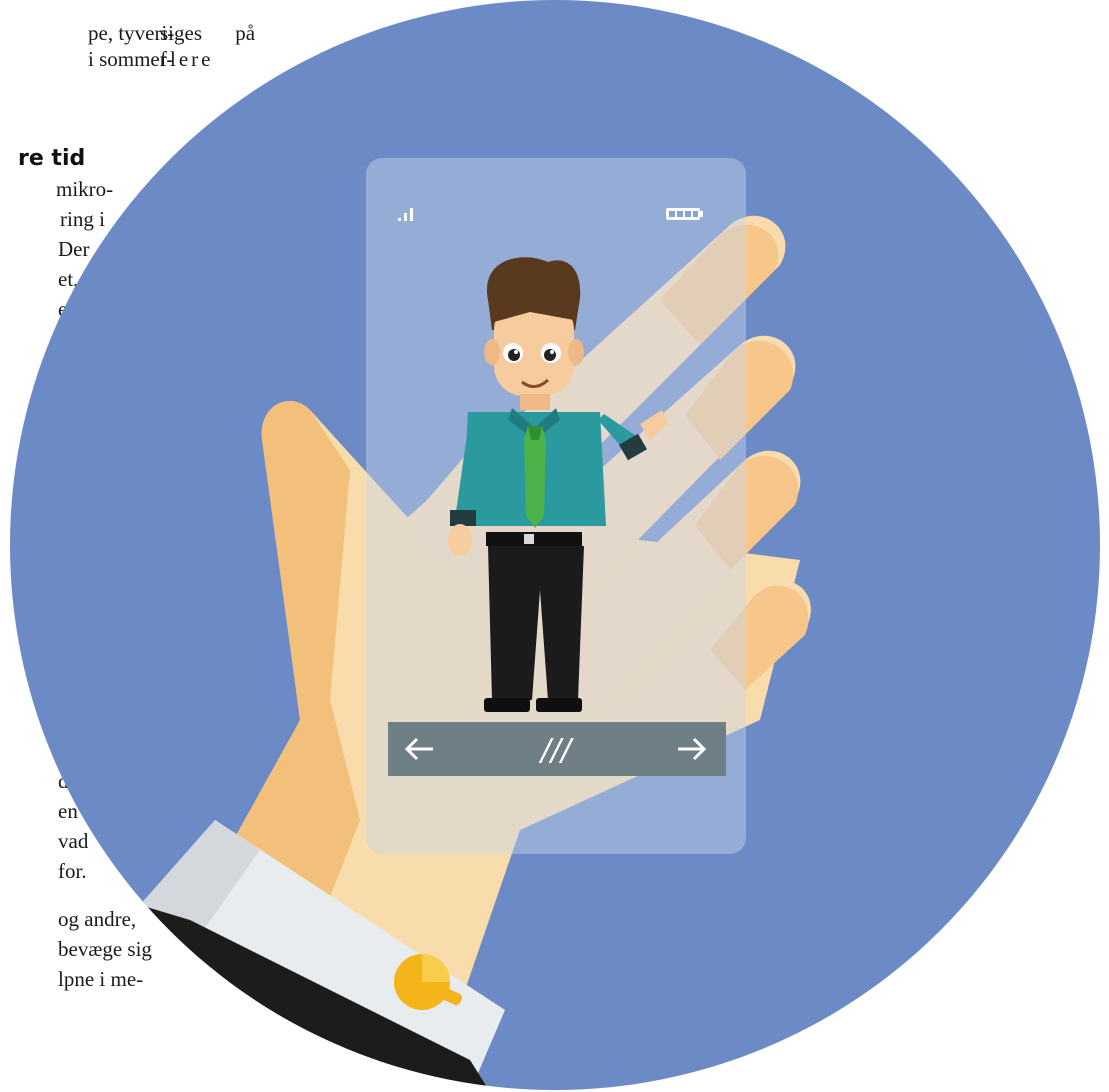 Image resolution: width=1109 pixels, height=1092 pixels. I want to click on phone-nav-bar: ///, so click(557, 749).